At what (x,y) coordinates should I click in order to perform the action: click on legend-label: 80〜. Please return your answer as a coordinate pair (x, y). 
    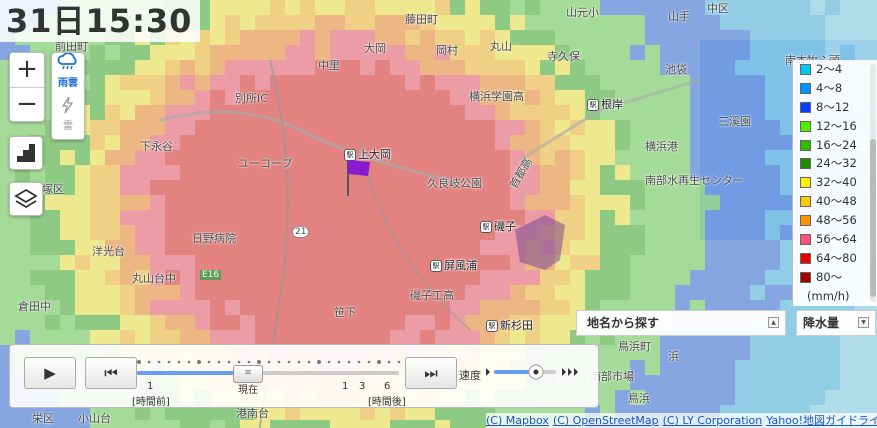
    Looking at the image, I should click on (829, 276).